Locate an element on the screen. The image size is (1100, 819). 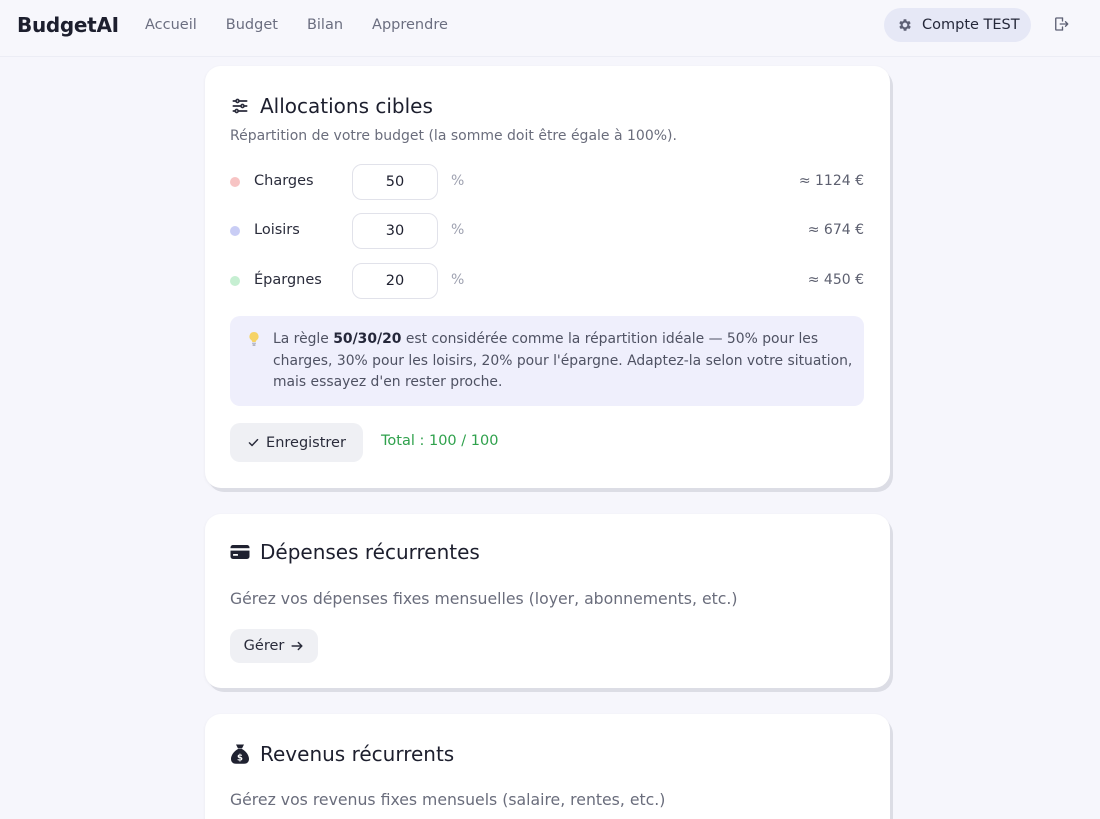
loisirs-percent-input is located at coordinates (395, 231).